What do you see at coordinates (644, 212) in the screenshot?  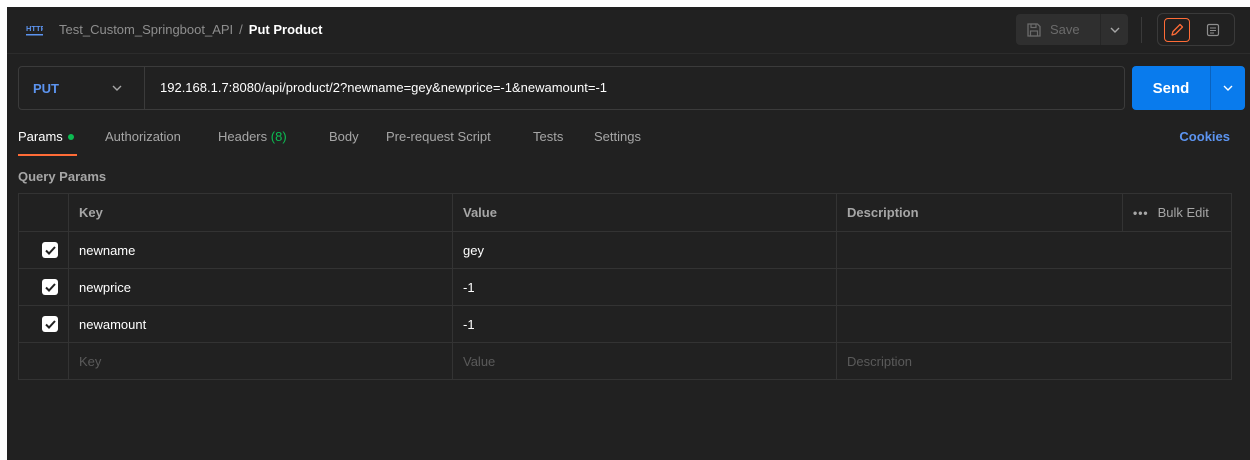 I see `column-header-value: Value` at bounding box center [644, 212].